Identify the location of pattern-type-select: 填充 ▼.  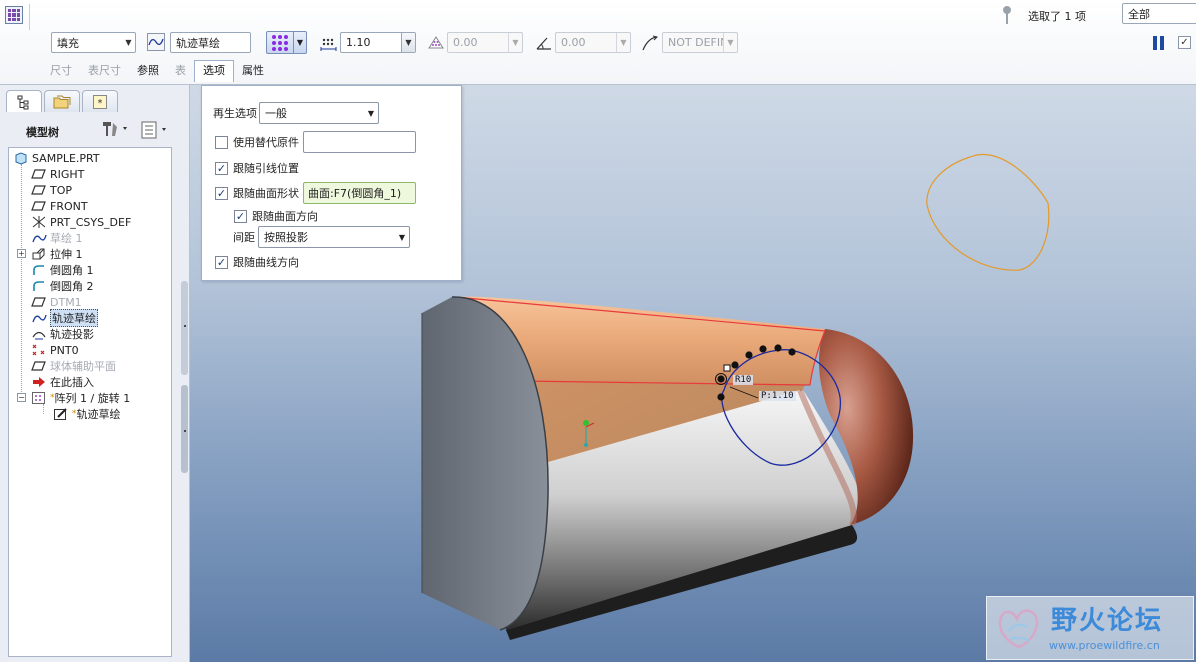
(93, 42).